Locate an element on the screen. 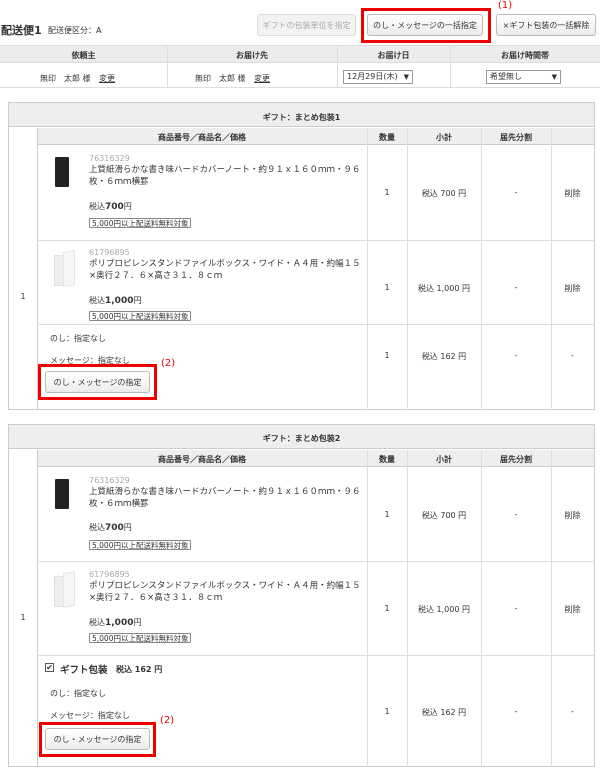 This screenshot has width=600, height=773. recipient-change-link: 変更 is located at coordinates (262, 78).